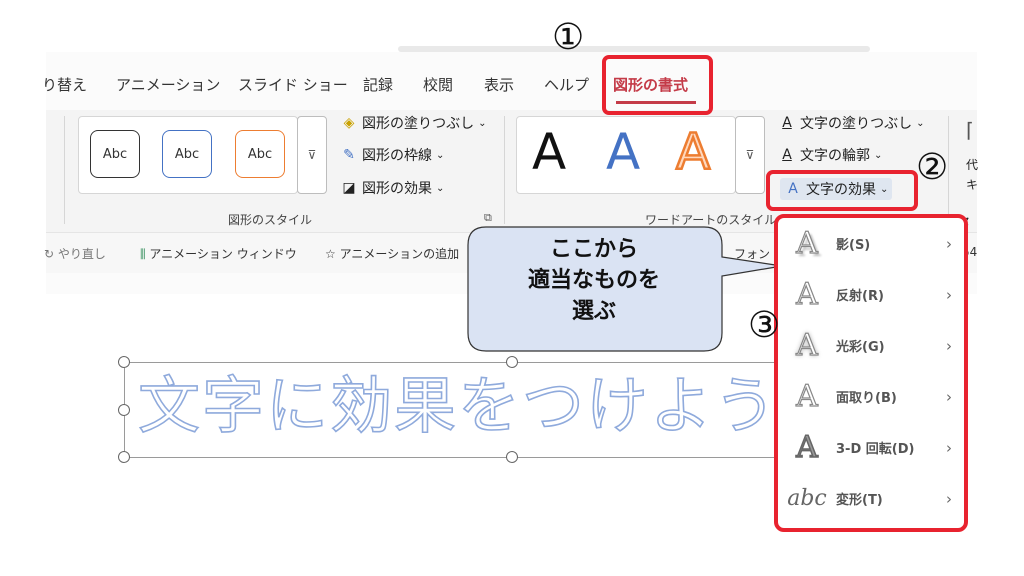 This screenshot has height=576, width=1024. Describe the element at coordinates (806, 447) in the screenshot. I see `3d-rotation-effect-icon: A` at that location.